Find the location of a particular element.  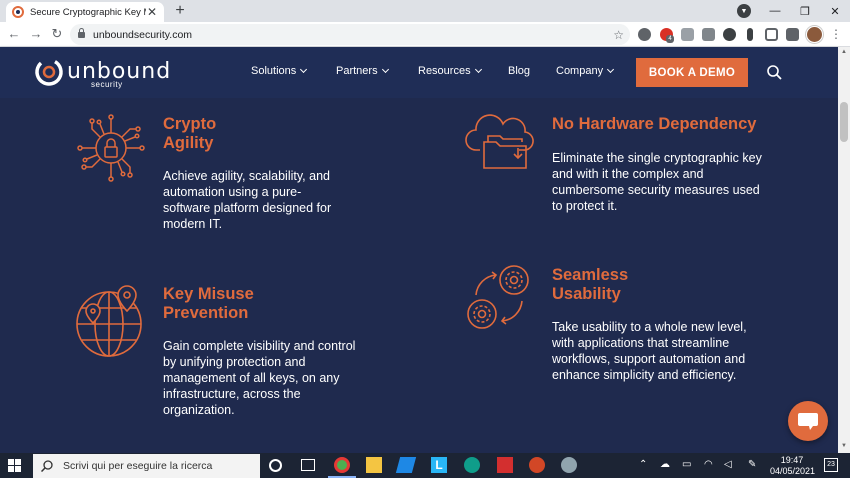

app-red-gear-icon is located at coordinates (505, 465).